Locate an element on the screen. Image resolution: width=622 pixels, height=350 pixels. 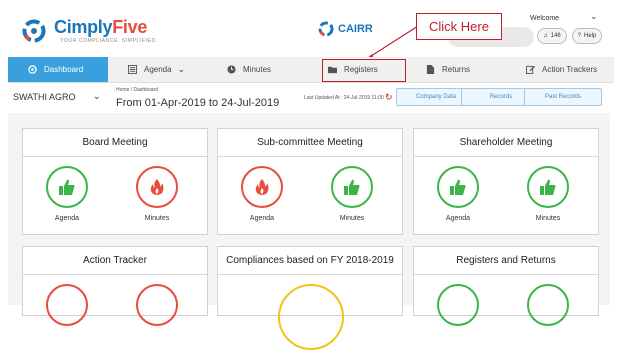
brand-tagline: YOUR COMPLIANCE. SIMPLIFIED. is located at coordinates (109, 41).